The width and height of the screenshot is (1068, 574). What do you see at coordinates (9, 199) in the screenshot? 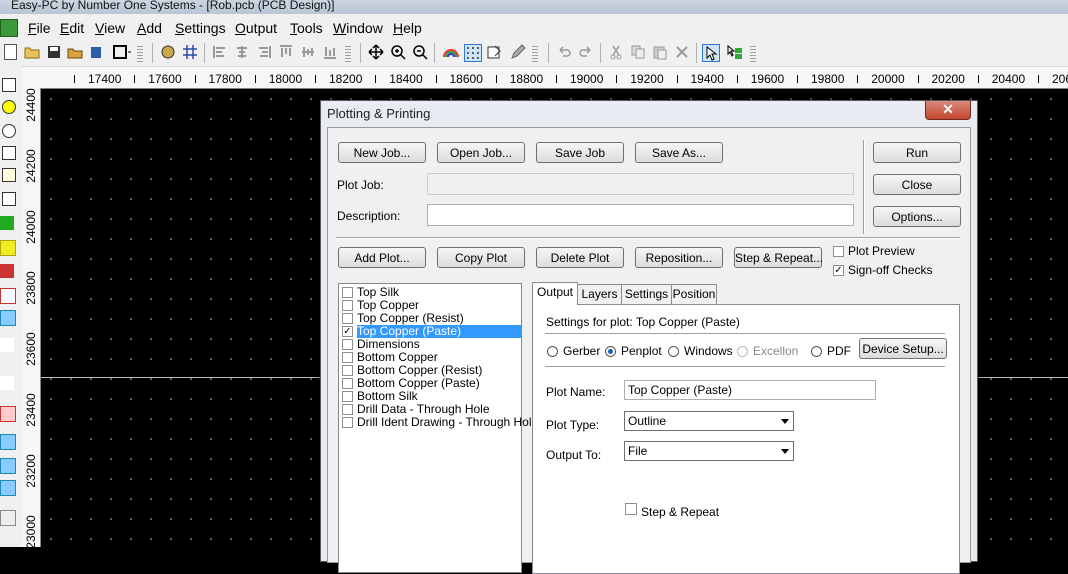
I see `add-text-icon` at bounding box center [9, 199].